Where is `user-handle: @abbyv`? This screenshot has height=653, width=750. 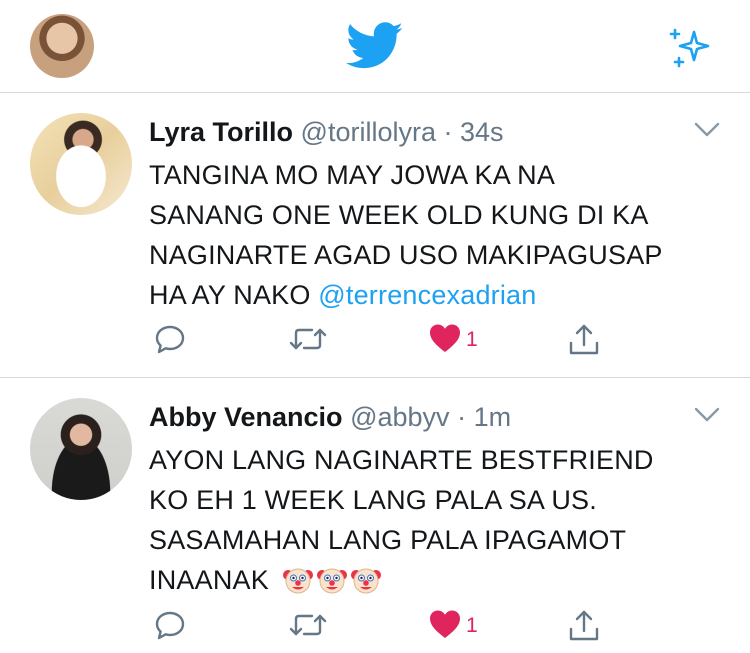 user-handle: @abbyv is located at coordinates (399, 417).